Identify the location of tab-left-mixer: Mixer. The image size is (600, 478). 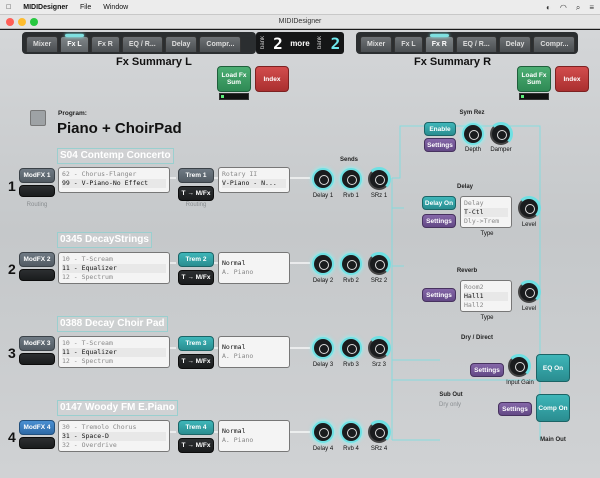
(42, 44).